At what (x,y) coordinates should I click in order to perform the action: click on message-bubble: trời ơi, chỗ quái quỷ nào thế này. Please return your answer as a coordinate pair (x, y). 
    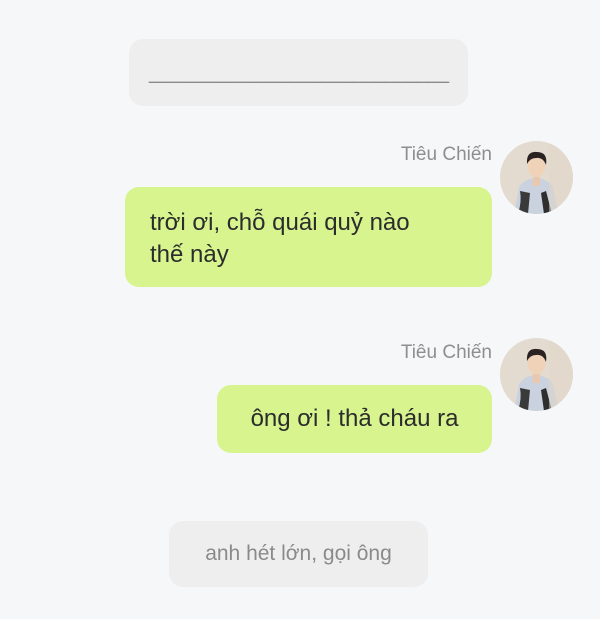
    Looking at the image, I should click on (308, 237).